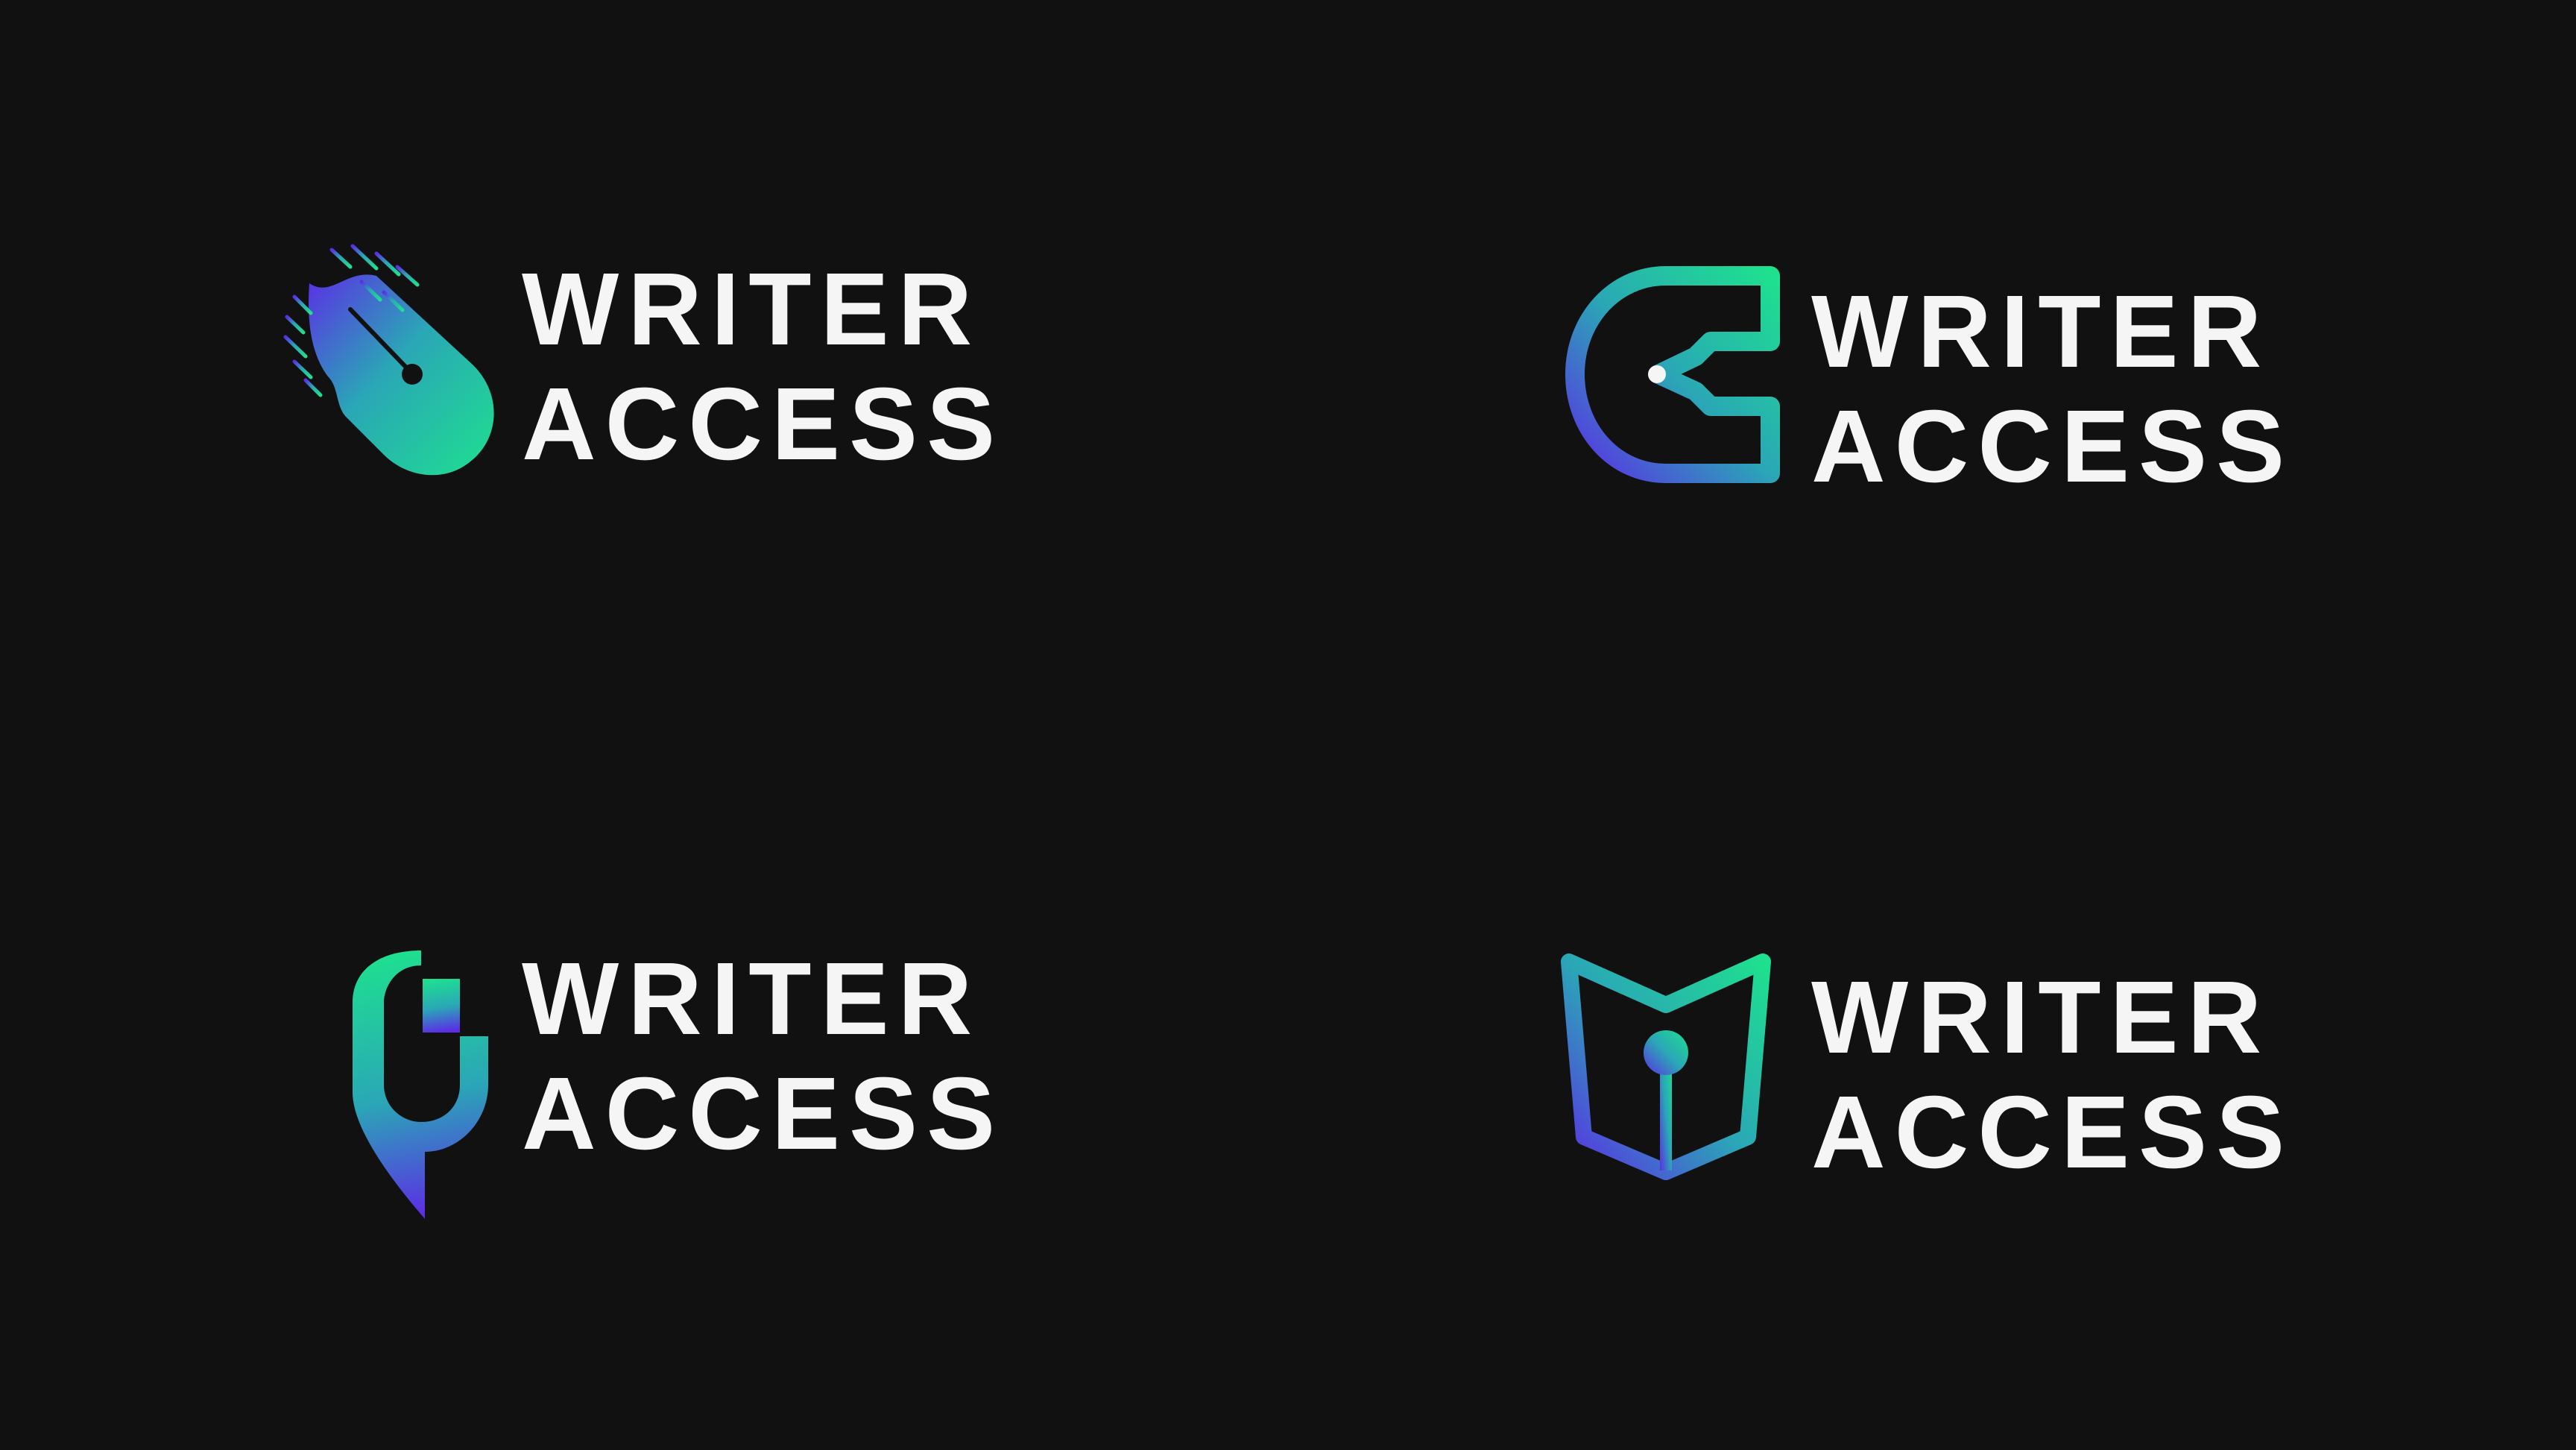 This screenshot has width=2576, height=1450. I want to click on pen-pixel-pin-icon, so click(420, 1085).